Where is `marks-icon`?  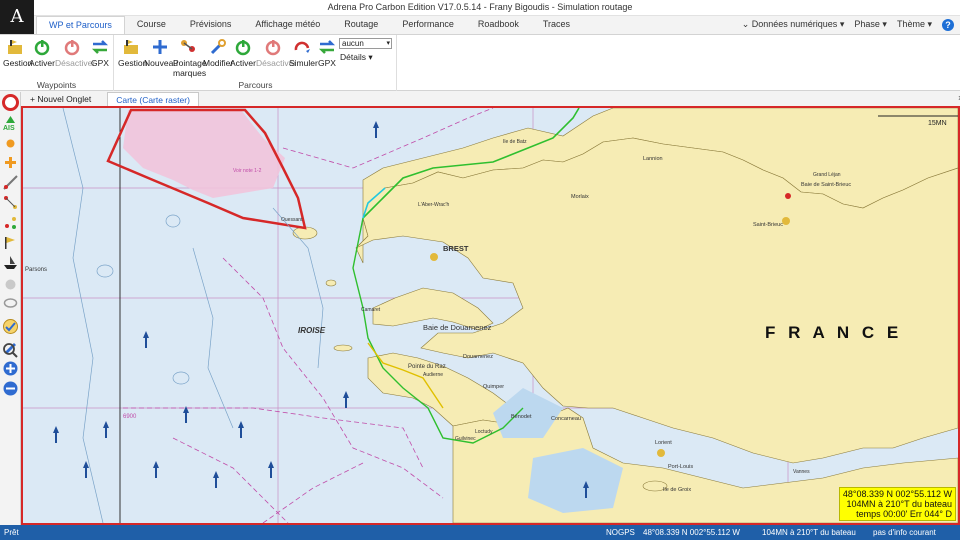 marks-icon is located at coordinates (10, 222).